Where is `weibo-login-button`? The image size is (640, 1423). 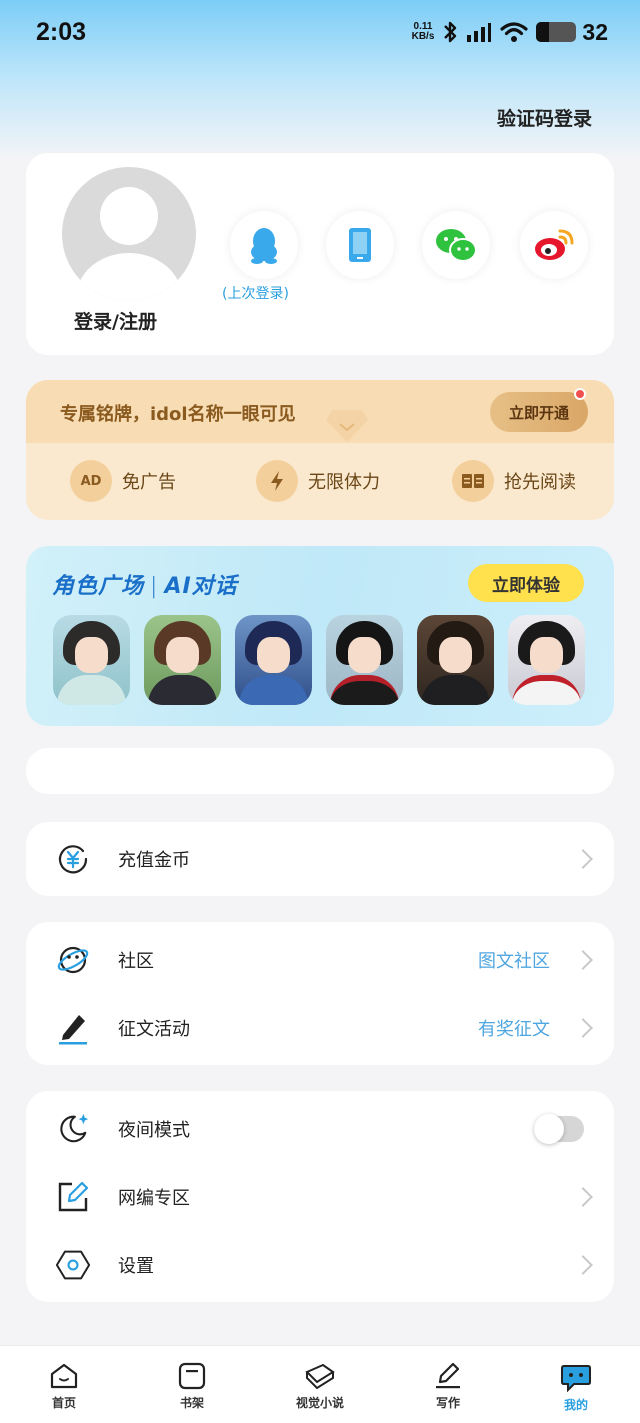 weibo-login-button is located at coordinates (554, 245).